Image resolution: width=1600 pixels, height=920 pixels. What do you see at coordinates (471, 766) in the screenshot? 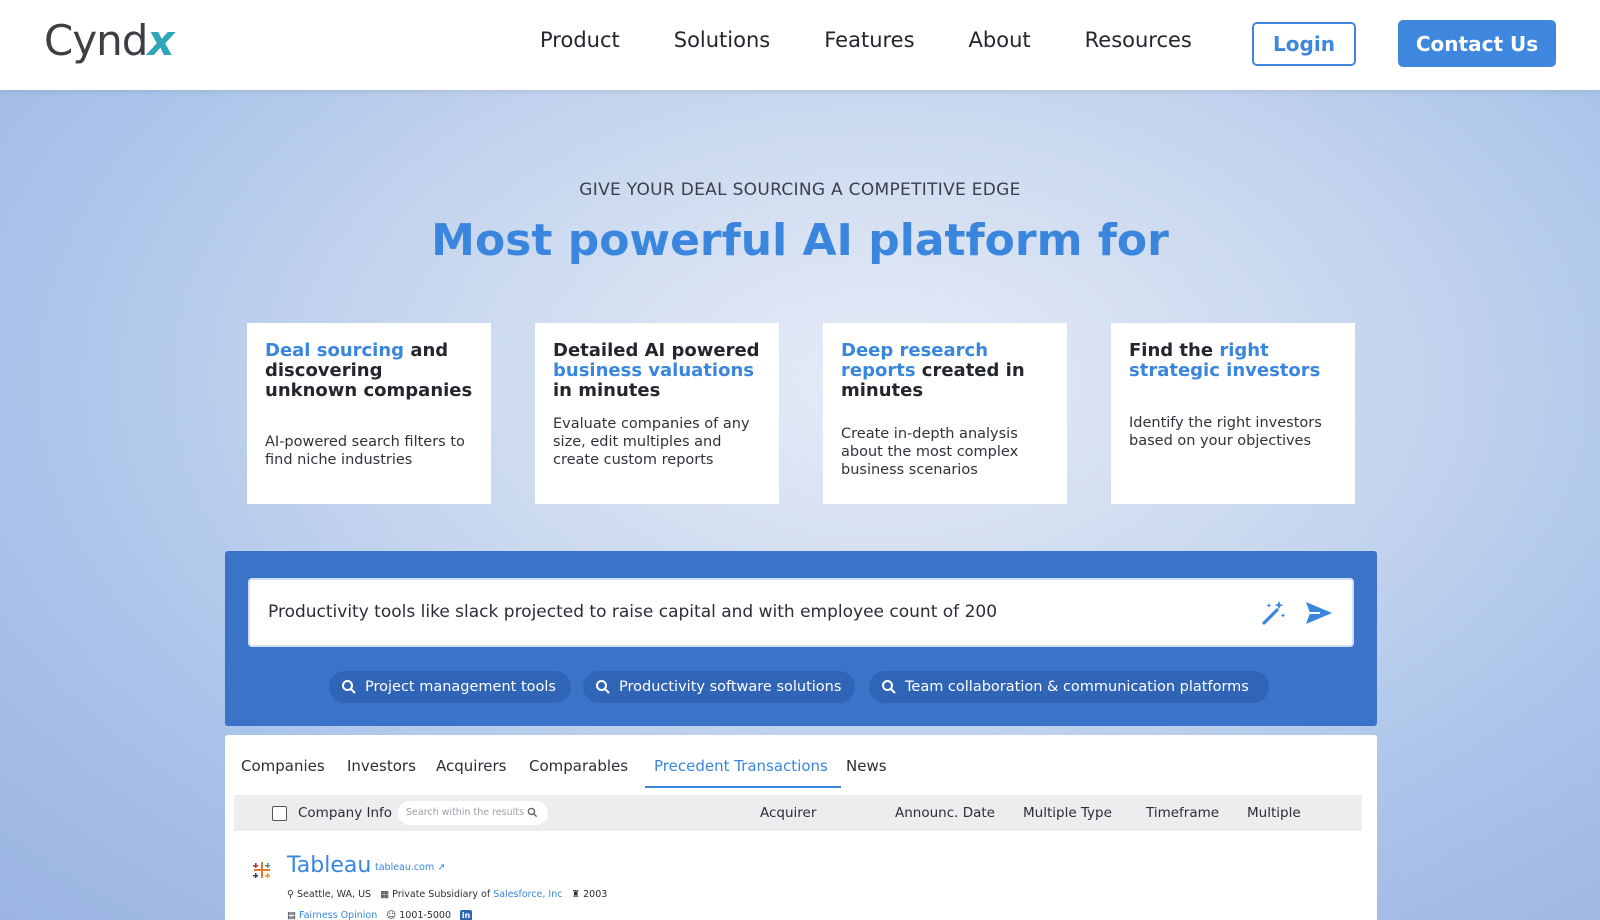
I see `tab-acquirers: Acquirers` at bounding box center [471, 766].